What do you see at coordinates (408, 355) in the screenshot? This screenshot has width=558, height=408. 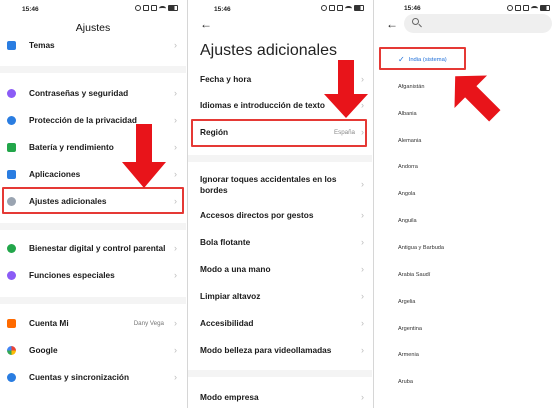 I see `list-item: Armenia` at bounding box center [408, 355].